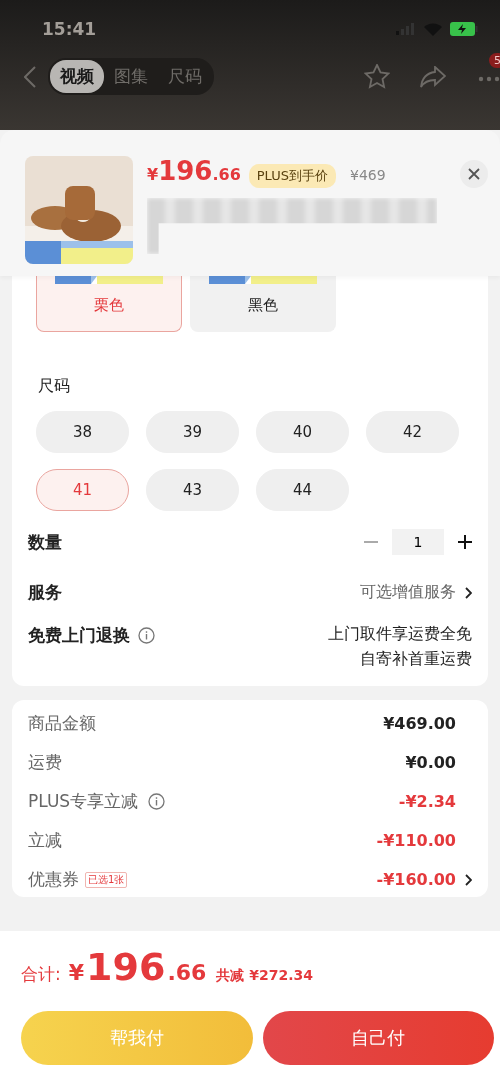  Describe the element at coordinates (45, 762) in the screenshot. I see `summary-label: 运费` at that location.